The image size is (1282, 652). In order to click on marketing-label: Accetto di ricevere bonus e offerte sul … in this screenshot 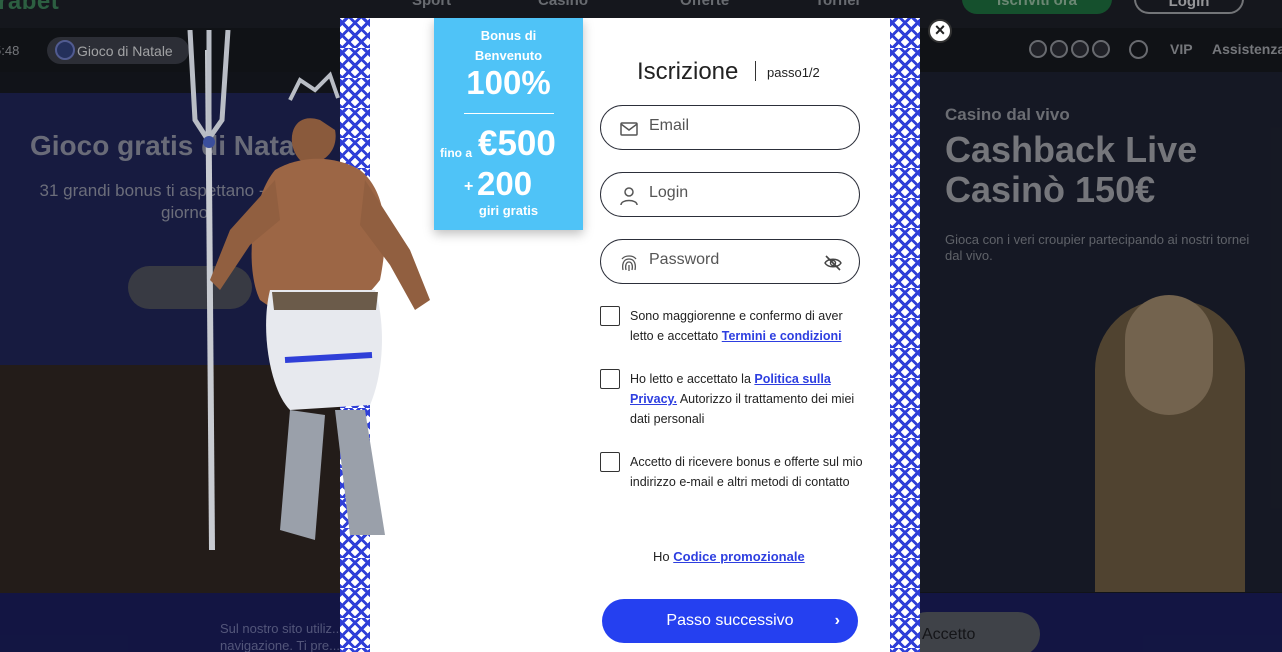, I will do `click(746, 472)`.